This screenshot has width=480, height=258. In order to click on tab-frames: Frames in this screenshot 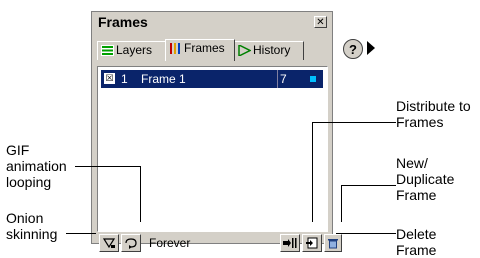, I will do `click(200, 50)`.